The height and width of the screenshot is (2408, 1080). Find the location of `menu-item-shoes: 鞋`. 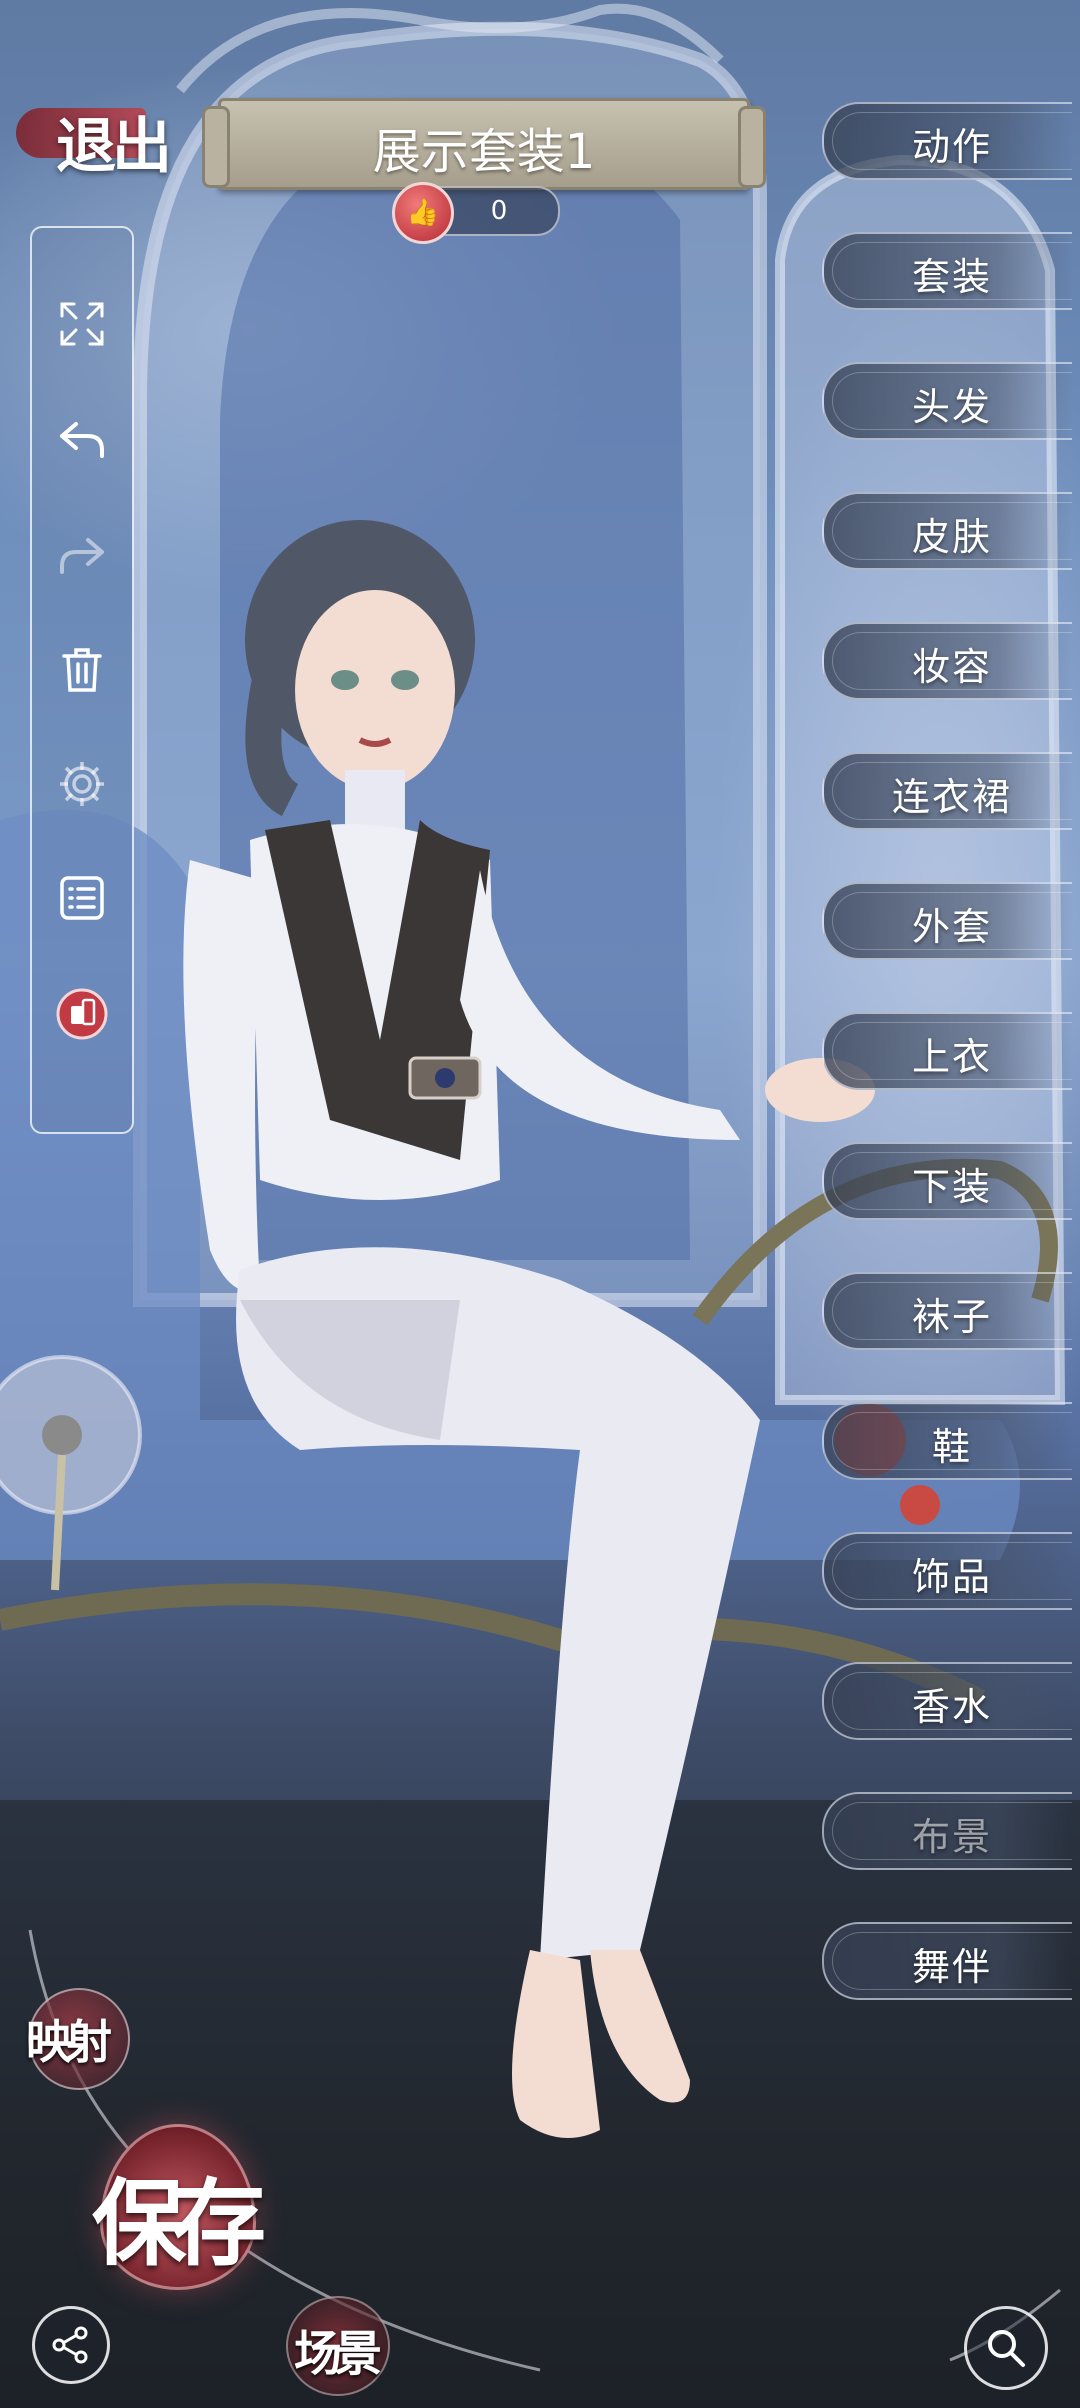

menu-item-shoes: 鞋 is located at coordinates (947, 1441).